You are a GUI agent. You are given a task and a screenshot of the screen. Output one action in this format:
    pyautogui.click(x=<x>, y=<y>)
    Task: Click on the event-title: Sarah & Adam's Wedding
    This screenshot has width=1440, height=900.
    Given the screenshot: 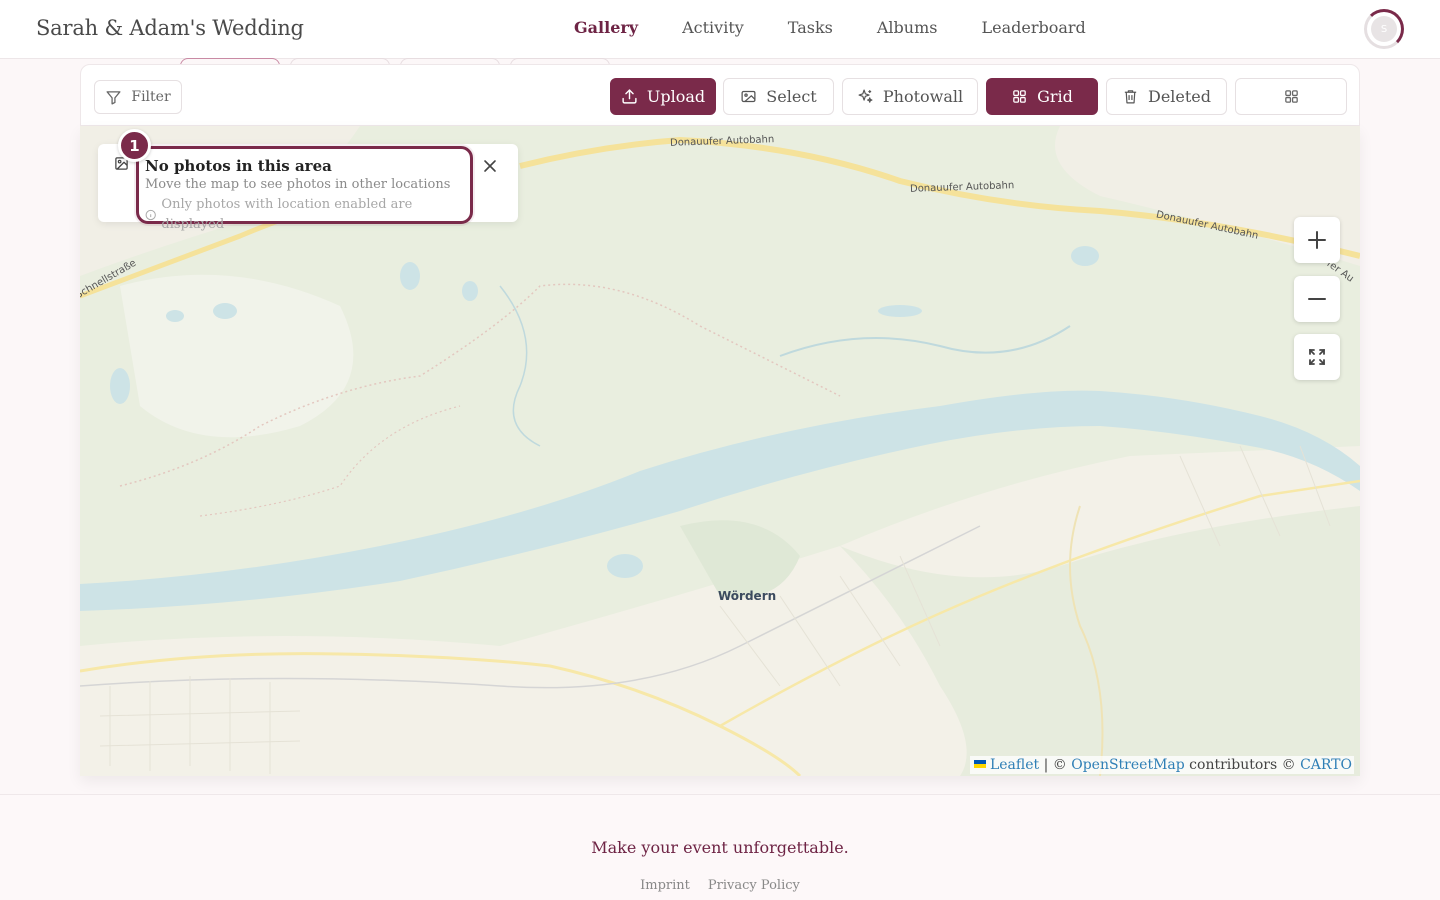 What is the action you would take?
    pyautogui.click(x=170, y=28)
    